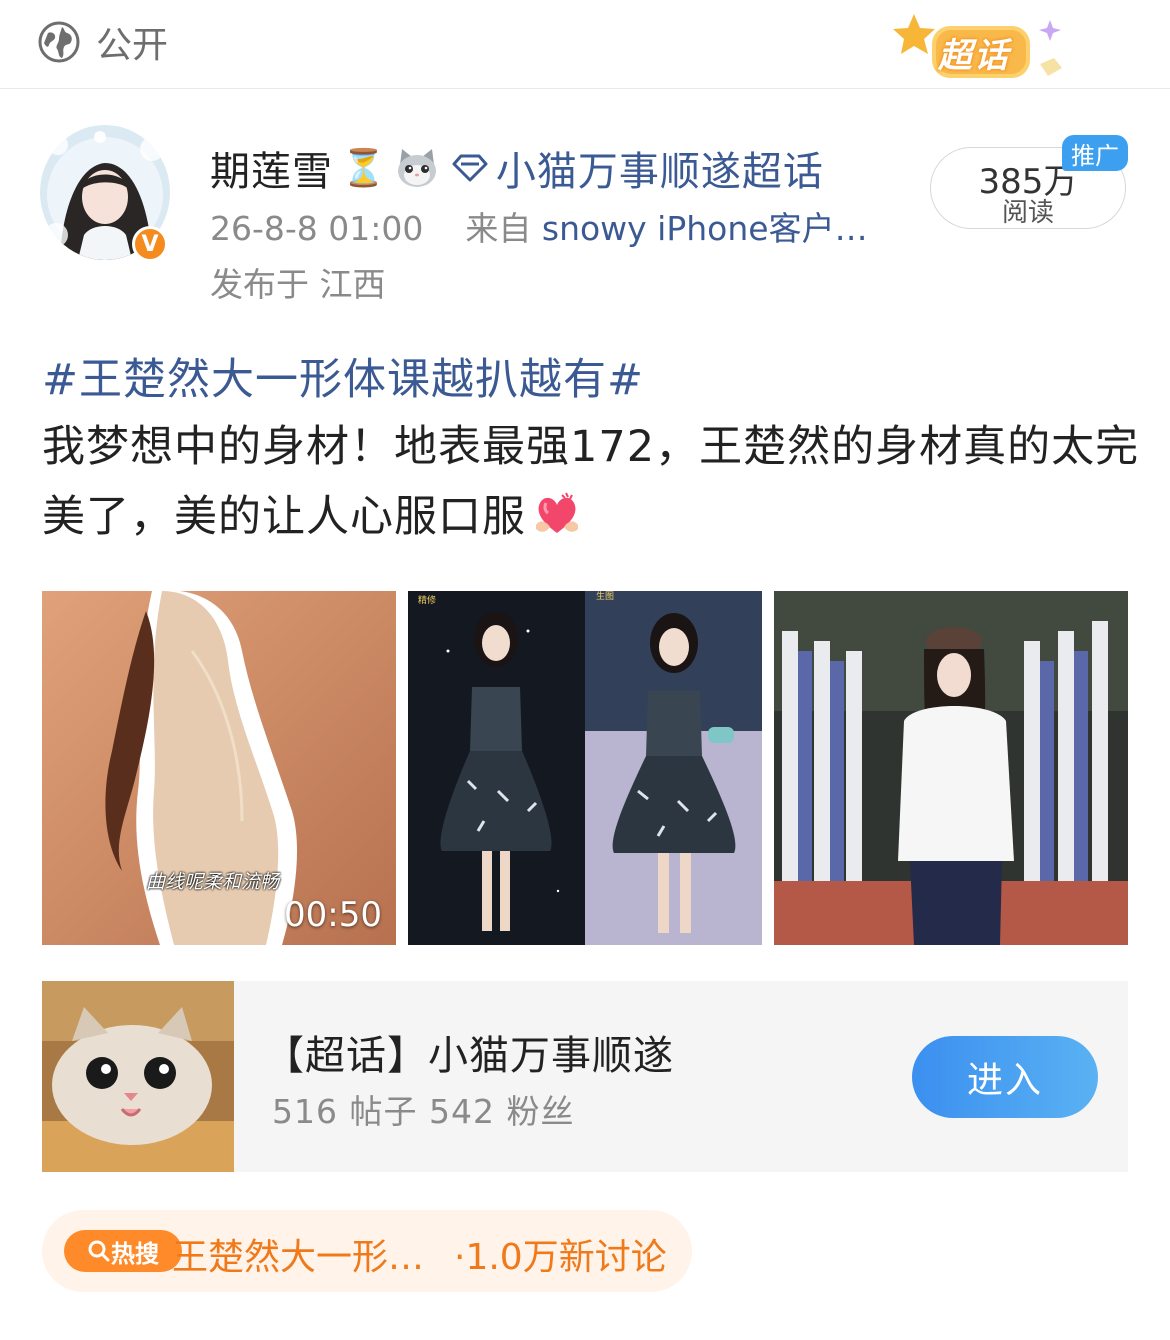  What do you see at coordinates (271, 168) in the screenshot?
I see `author-name: 期莲雪` at bounding box center [271, 168].